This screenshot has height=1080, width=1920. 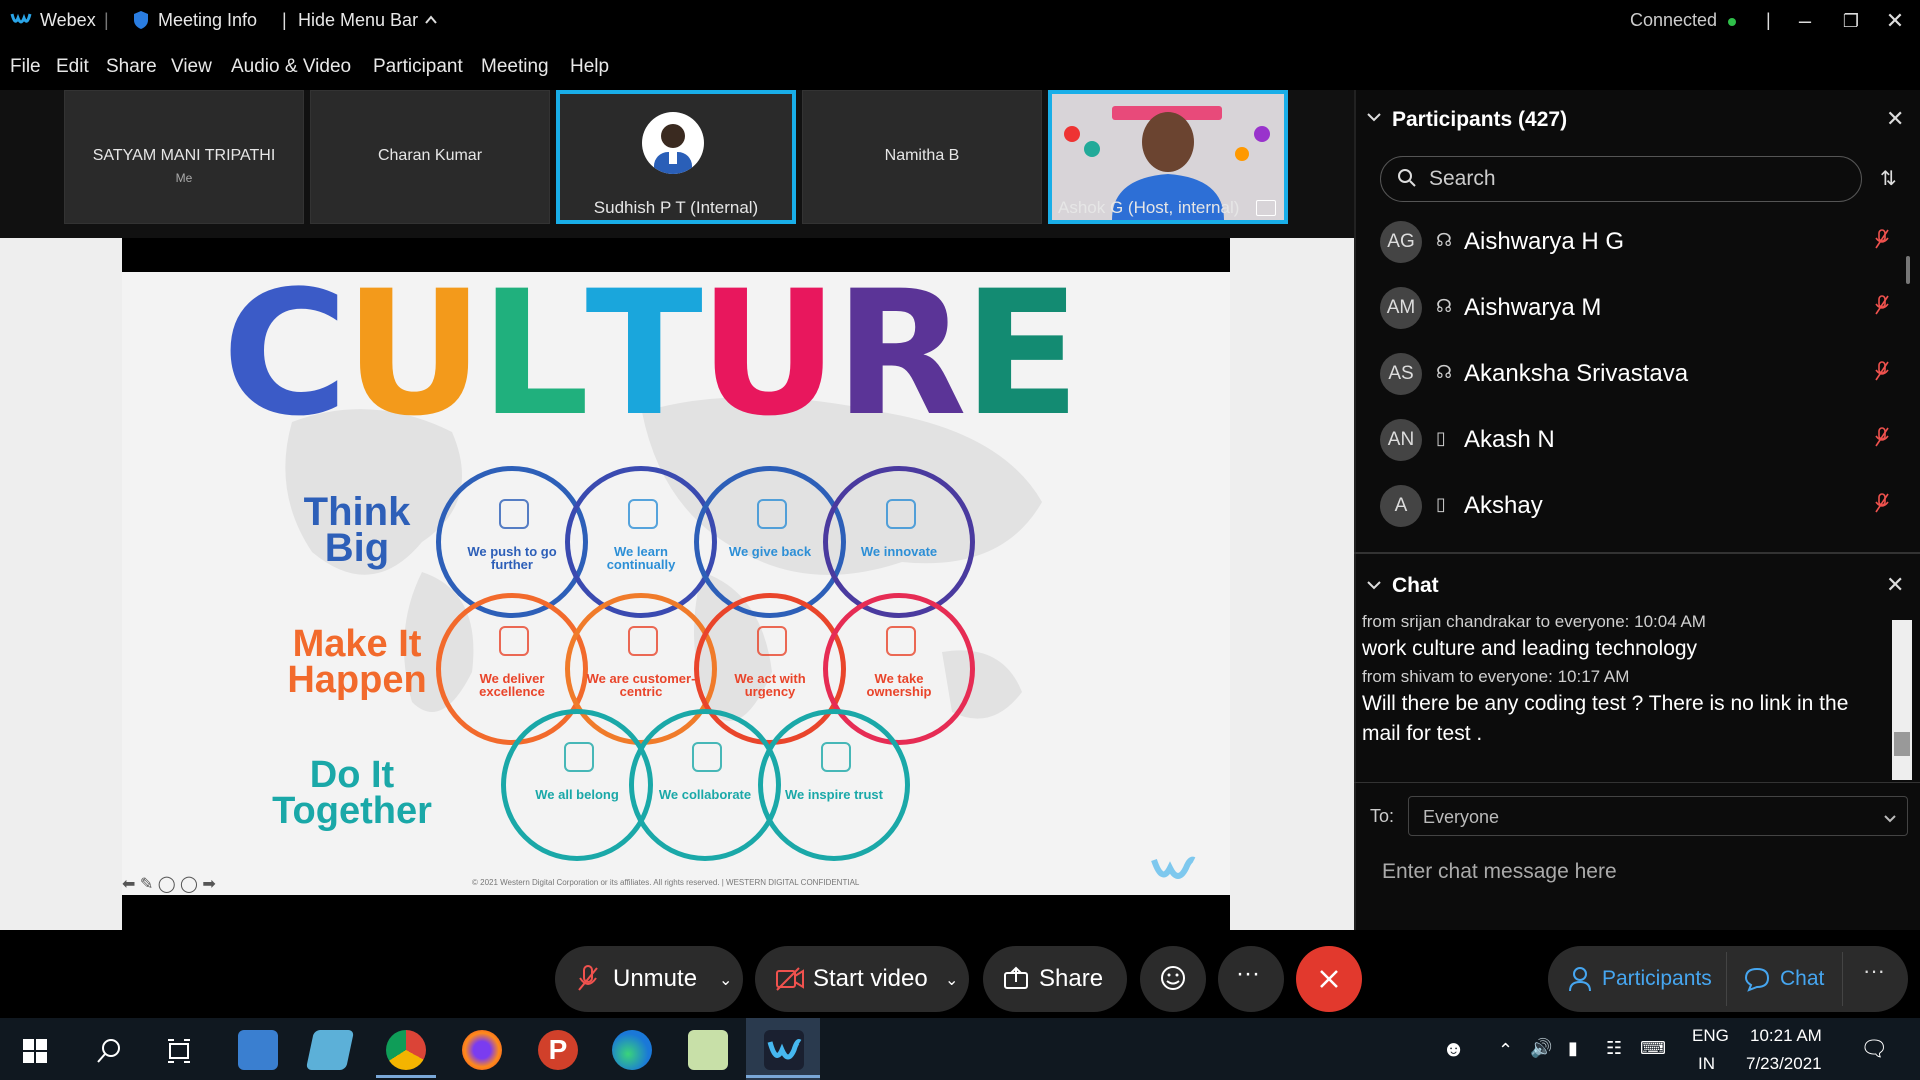 What do you see at coordinates (1805, 21) in the screenshot?
I see `minimize-icon: –` at bounding box center [1805, 21].